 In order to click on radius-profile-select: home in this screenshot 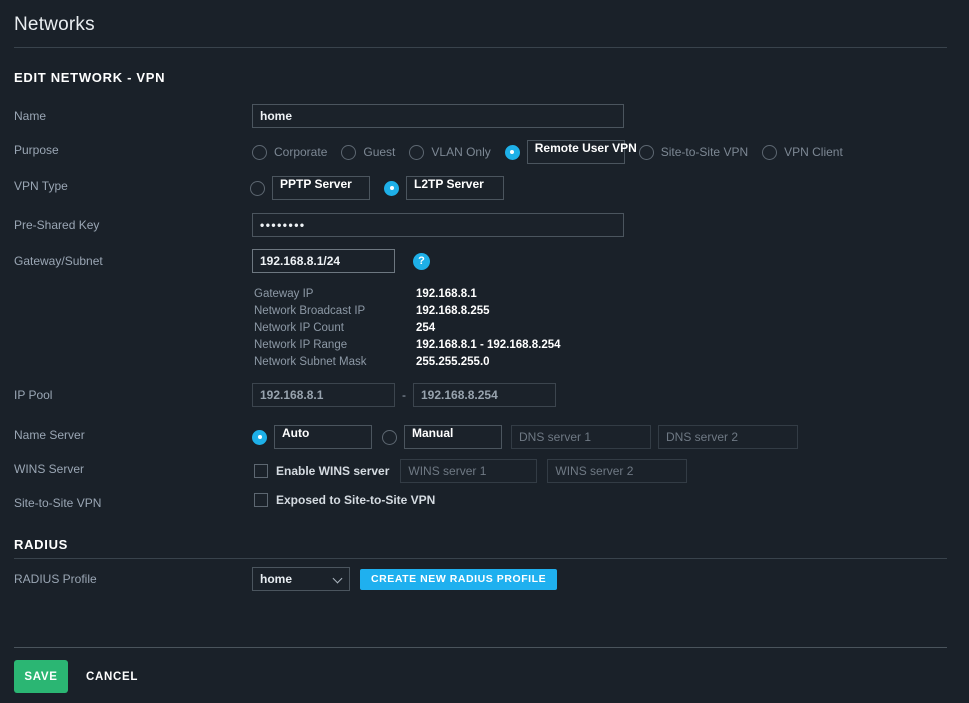, I will do `click(301, 579)`.